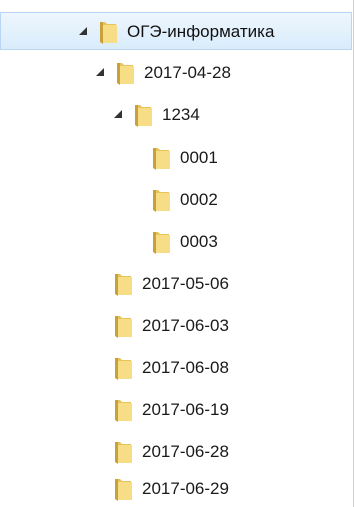 The height and width of the screenshot is (507, 354). Describe the element at coordinates (176, 199) in the screenshot. I see `tree-item-0002: 0002` at that location.